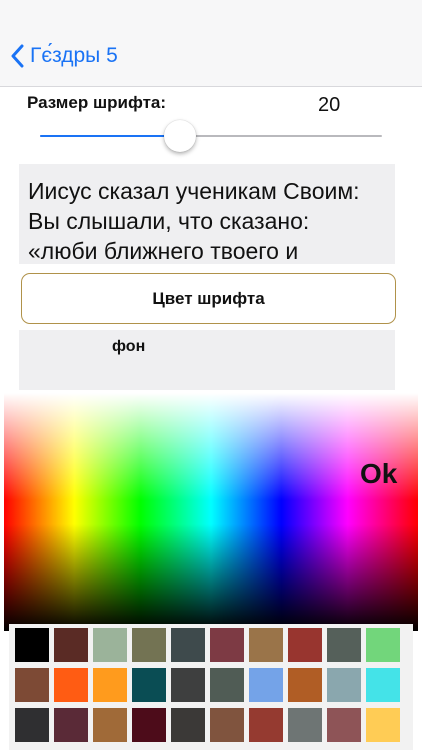 The width and height of the screenshot is (422, 750). I want to click on font-size-slider, so click(211, 138).